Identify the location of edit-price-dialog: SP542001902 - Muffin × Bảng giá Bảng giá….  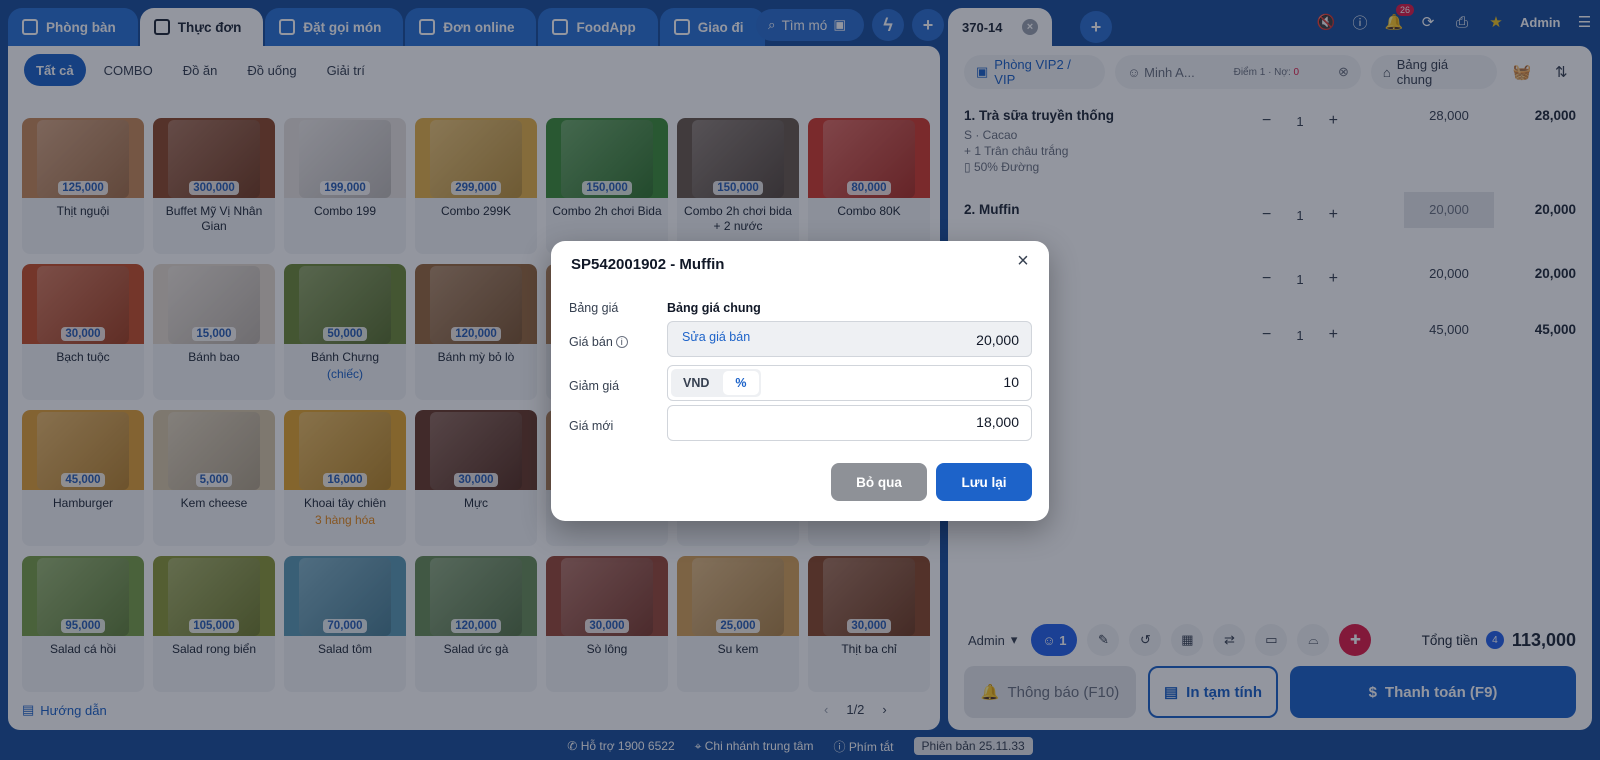
(800, 381).